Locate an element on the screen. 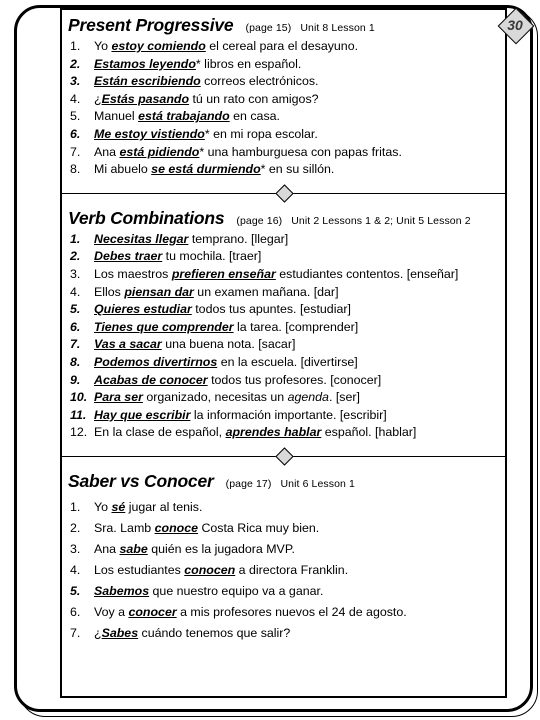  item-post: en casa. is located at coordinates (254, 116).